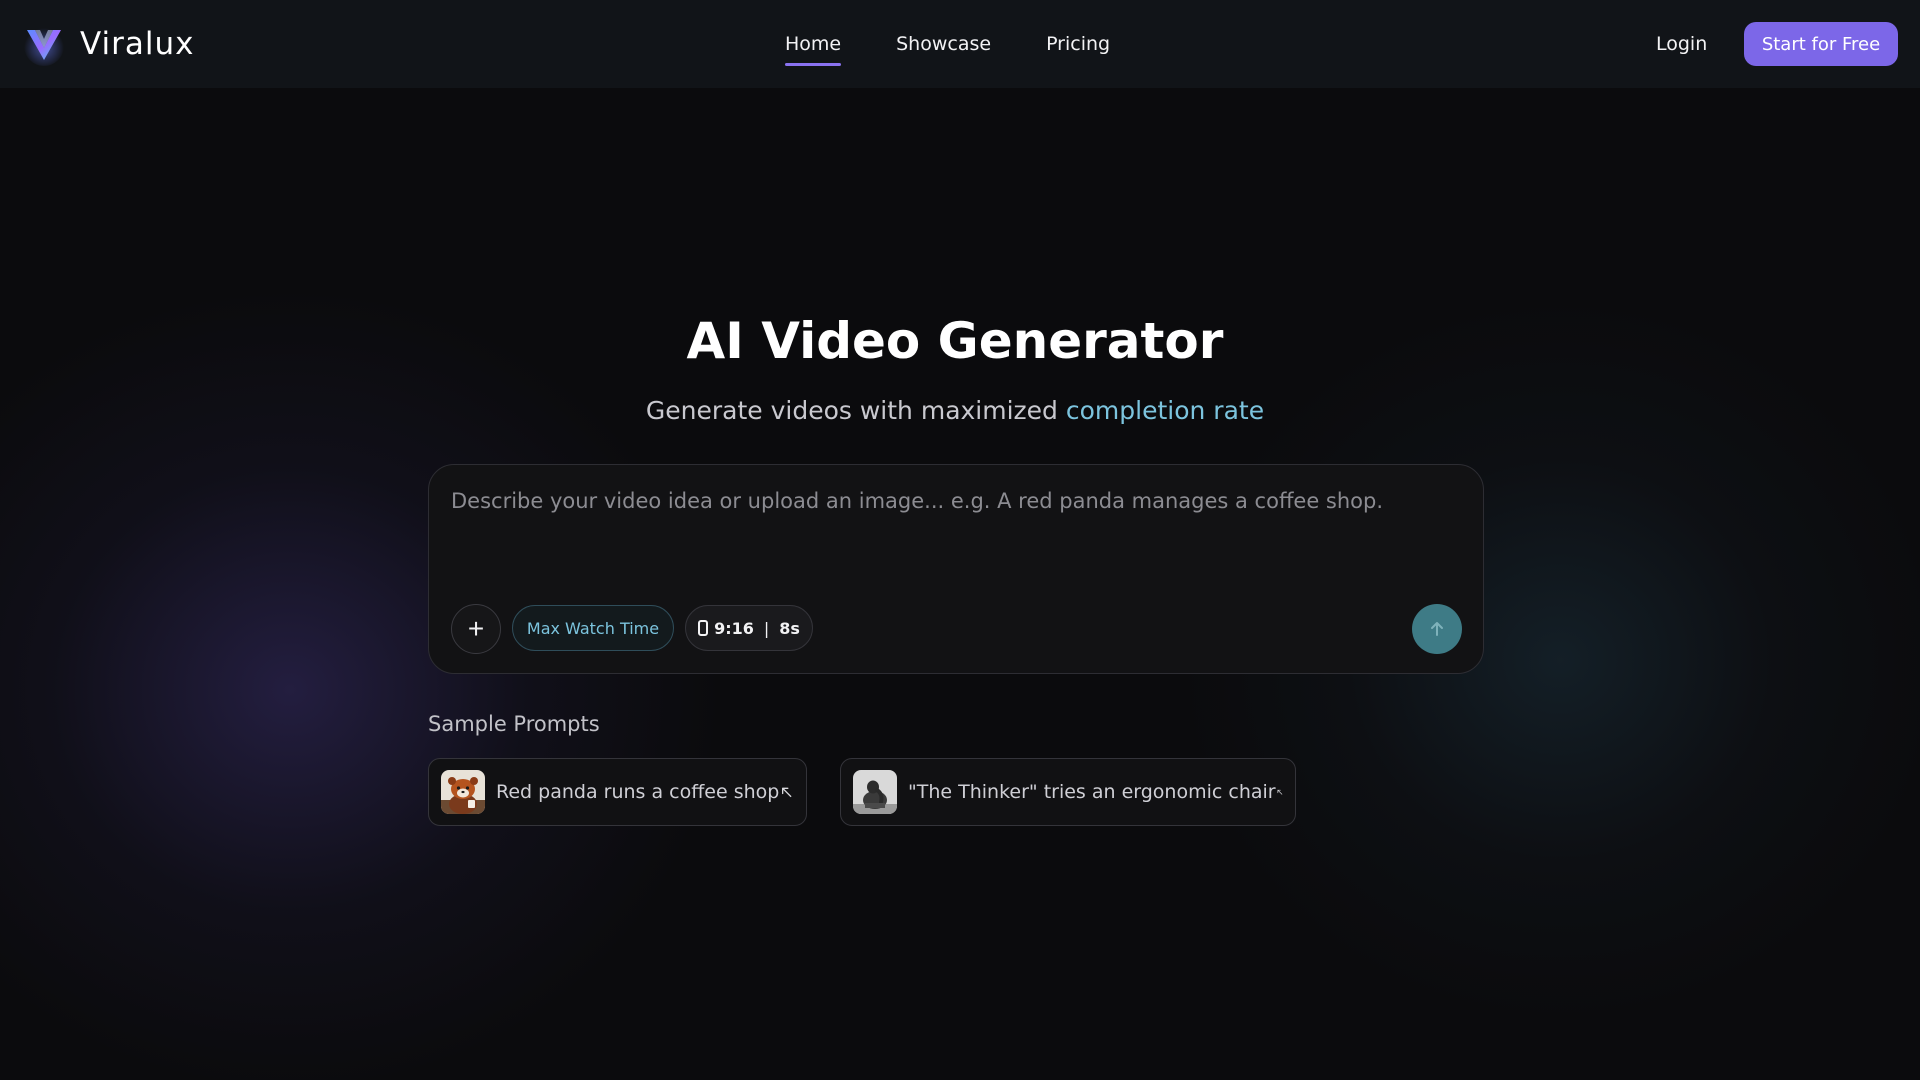 The image size is (1920, 1080). Describe the element at coordinates (1078, 44) in the screenshot. I see `nav-pricing: Pricing` at that location.